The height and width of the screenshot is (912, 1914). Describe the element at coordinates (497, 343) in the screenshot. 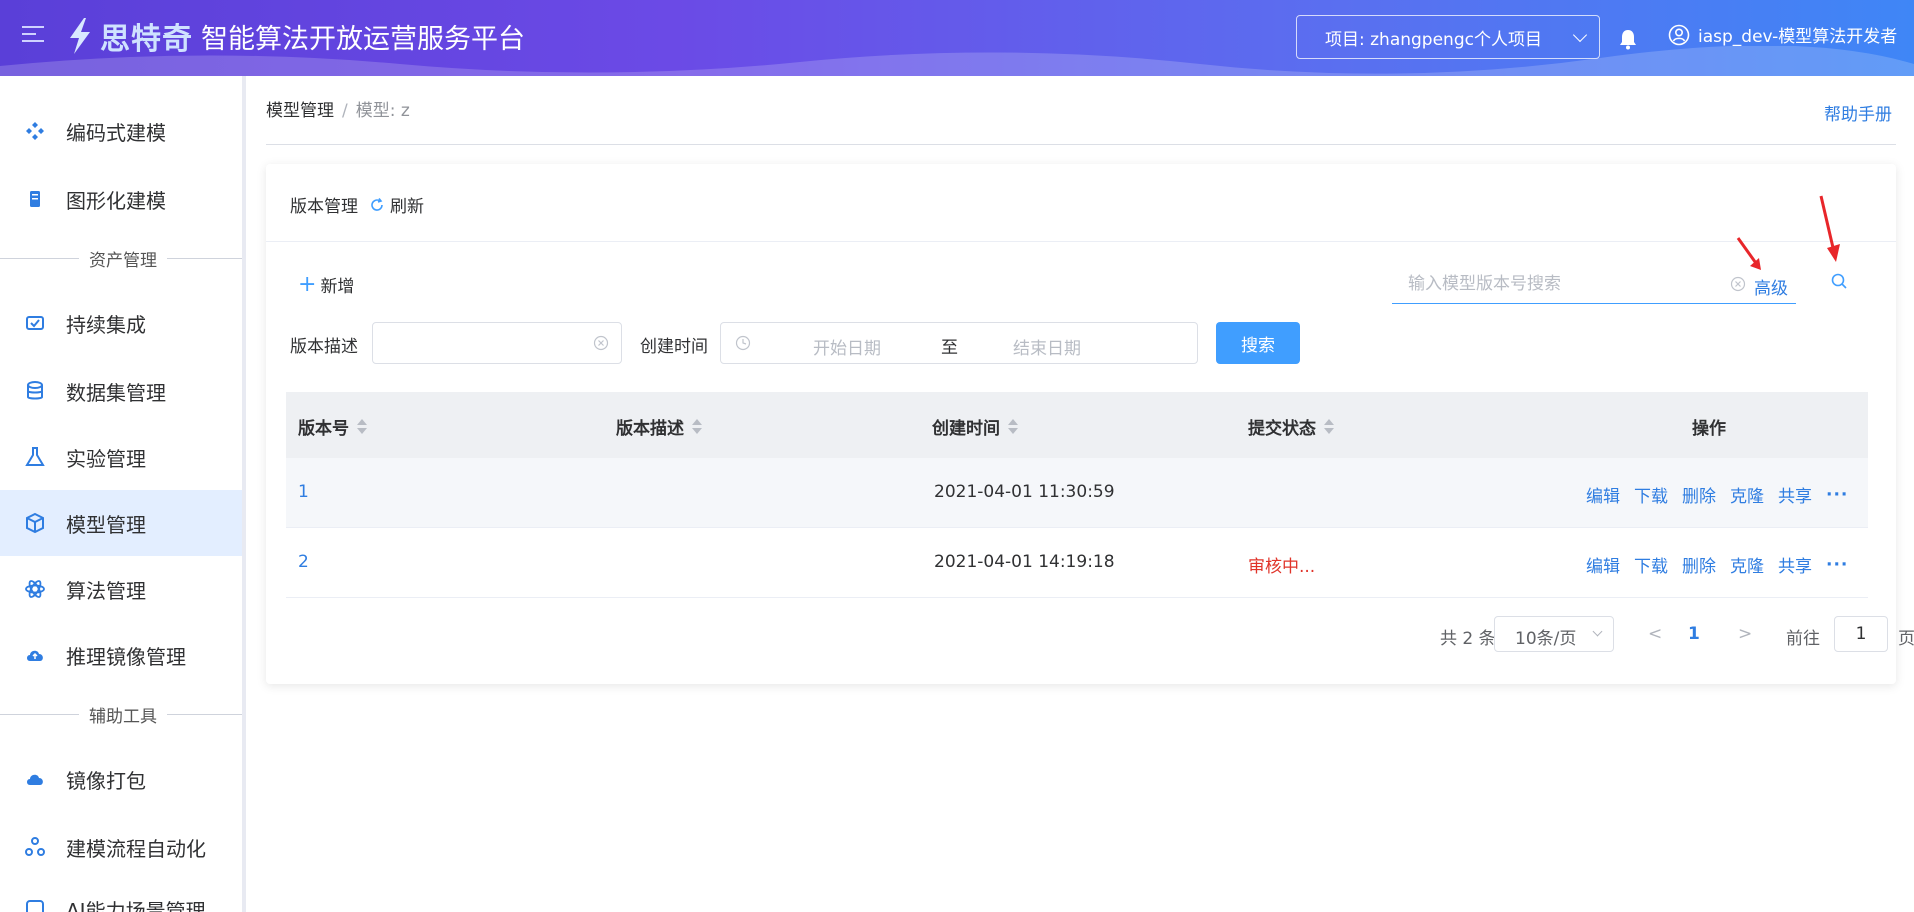

I see `desc-filter-input` at that location.